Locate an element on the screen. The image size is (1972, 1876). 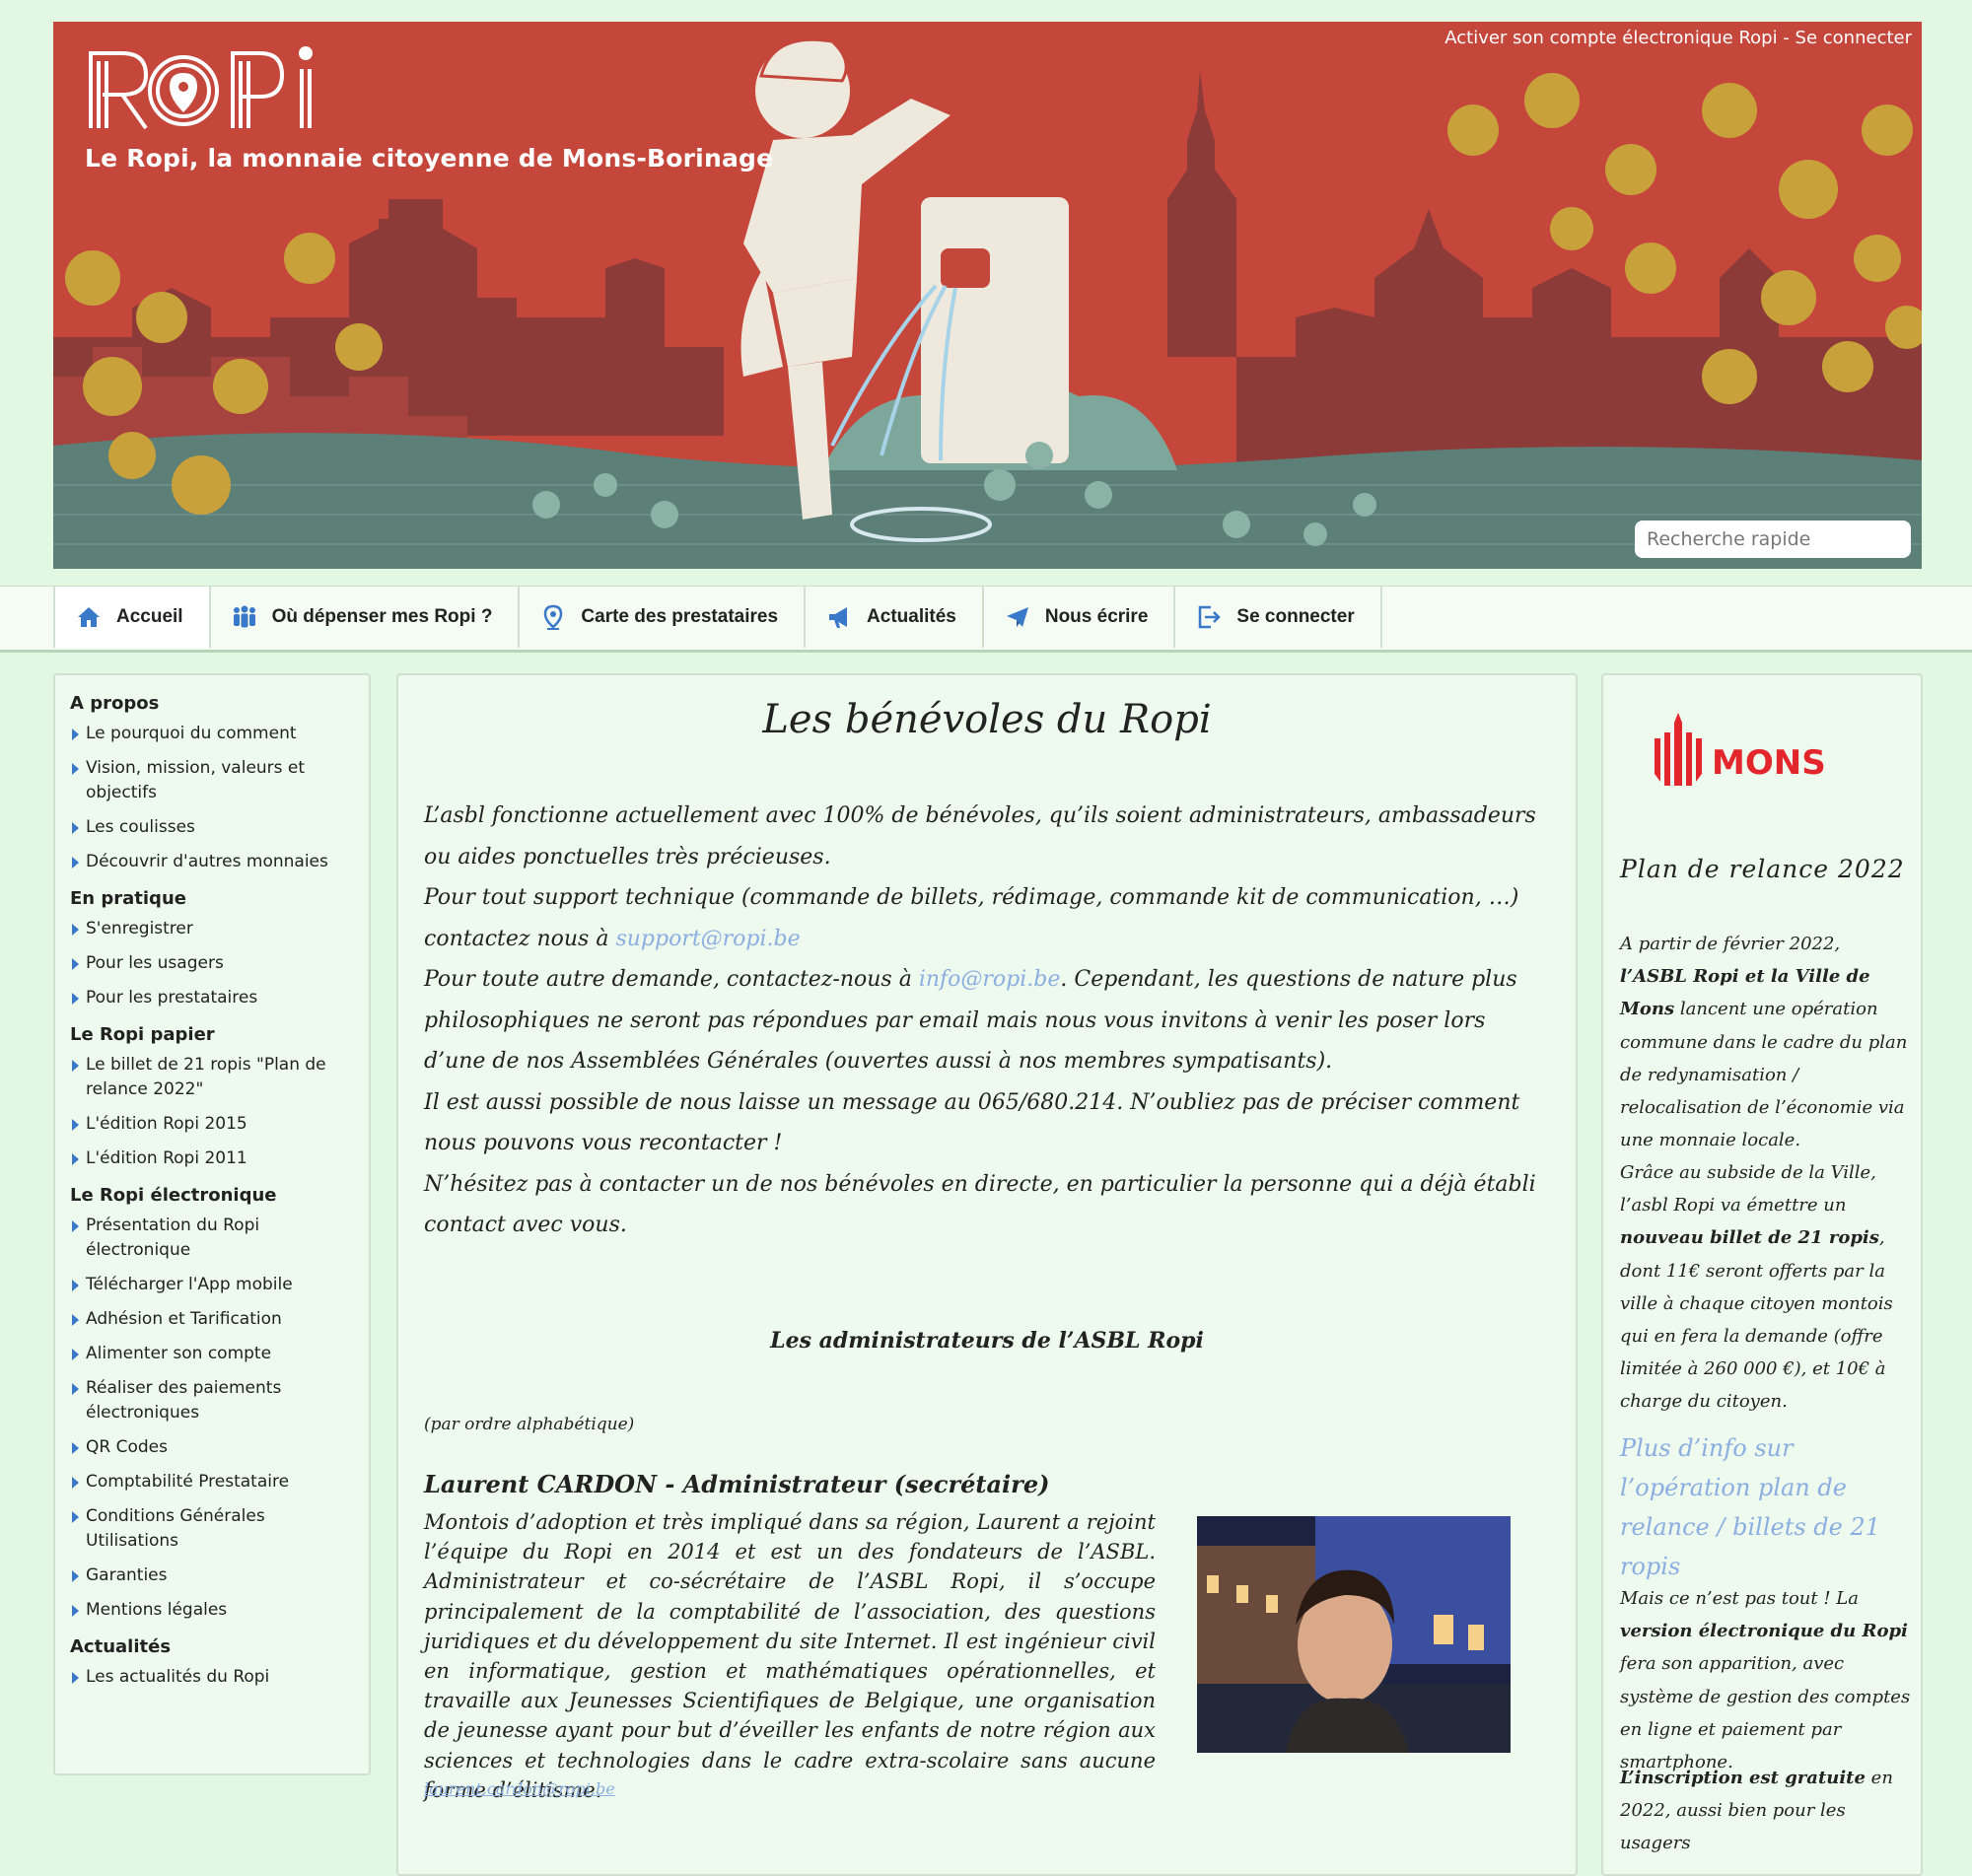
nav-item-se-connecter: Se connecter is located at coordinates (1279, 617).